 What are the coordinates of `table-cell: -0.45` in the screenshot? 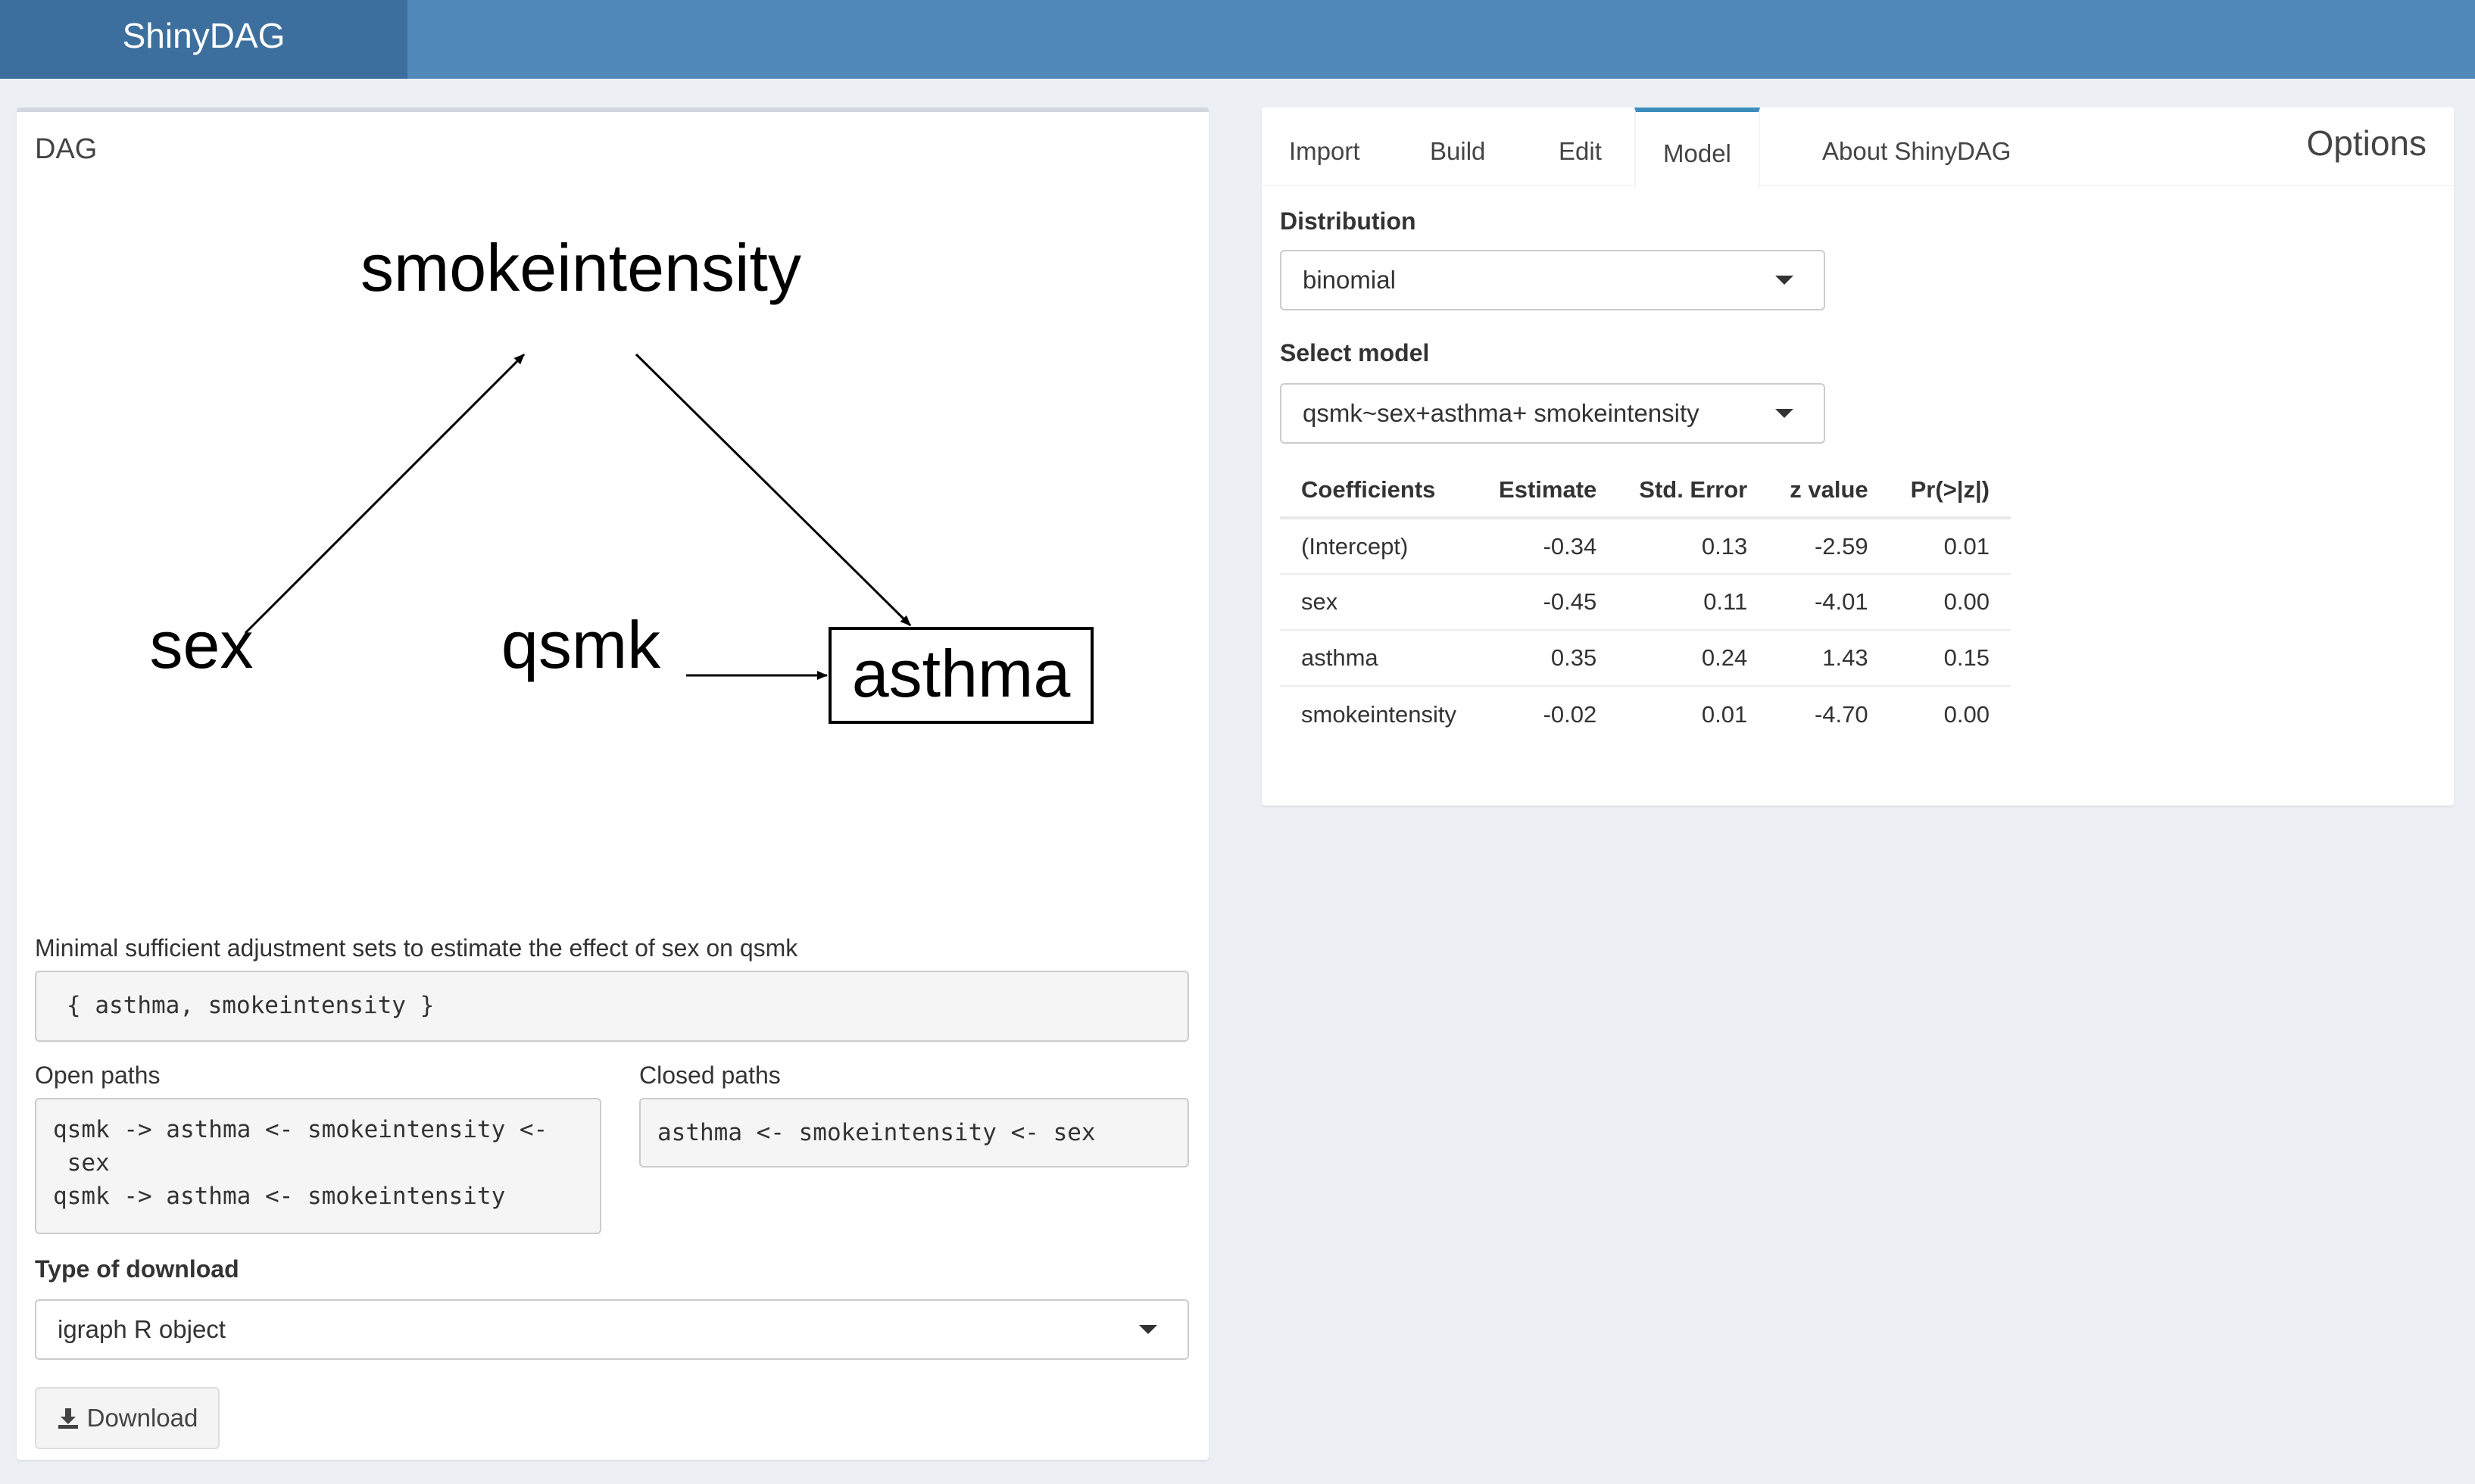 It's located at (1548, 602).